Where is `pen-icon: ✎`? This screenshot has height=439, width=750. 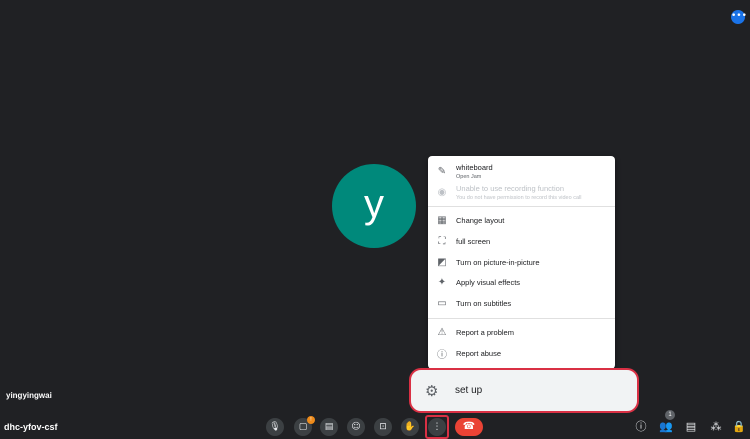
pen-icon: ✎ is located at coordinates (442, 171).